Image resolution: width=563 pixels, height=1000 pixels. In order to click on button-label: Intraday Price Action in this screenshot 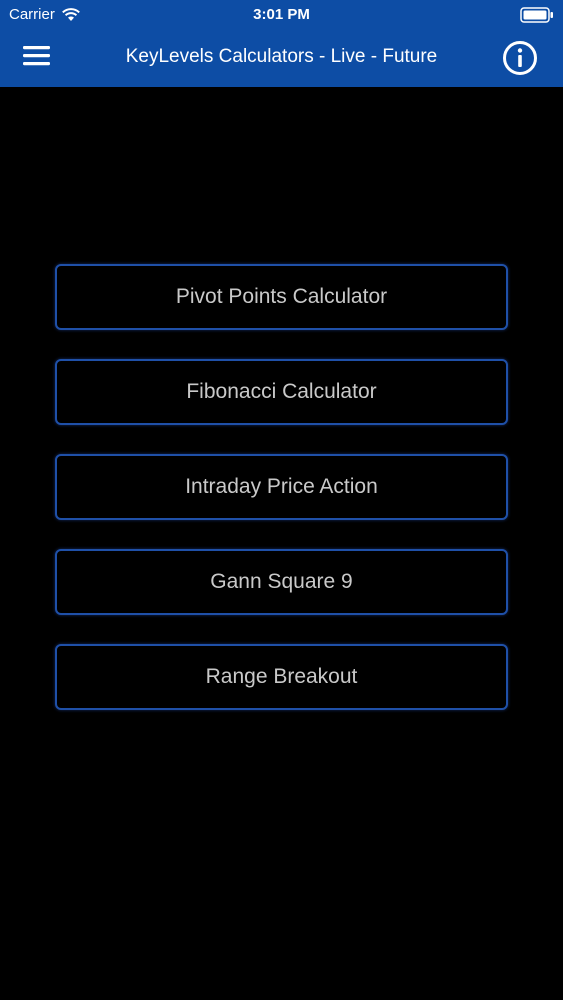, I will do `click(281, 486)`.